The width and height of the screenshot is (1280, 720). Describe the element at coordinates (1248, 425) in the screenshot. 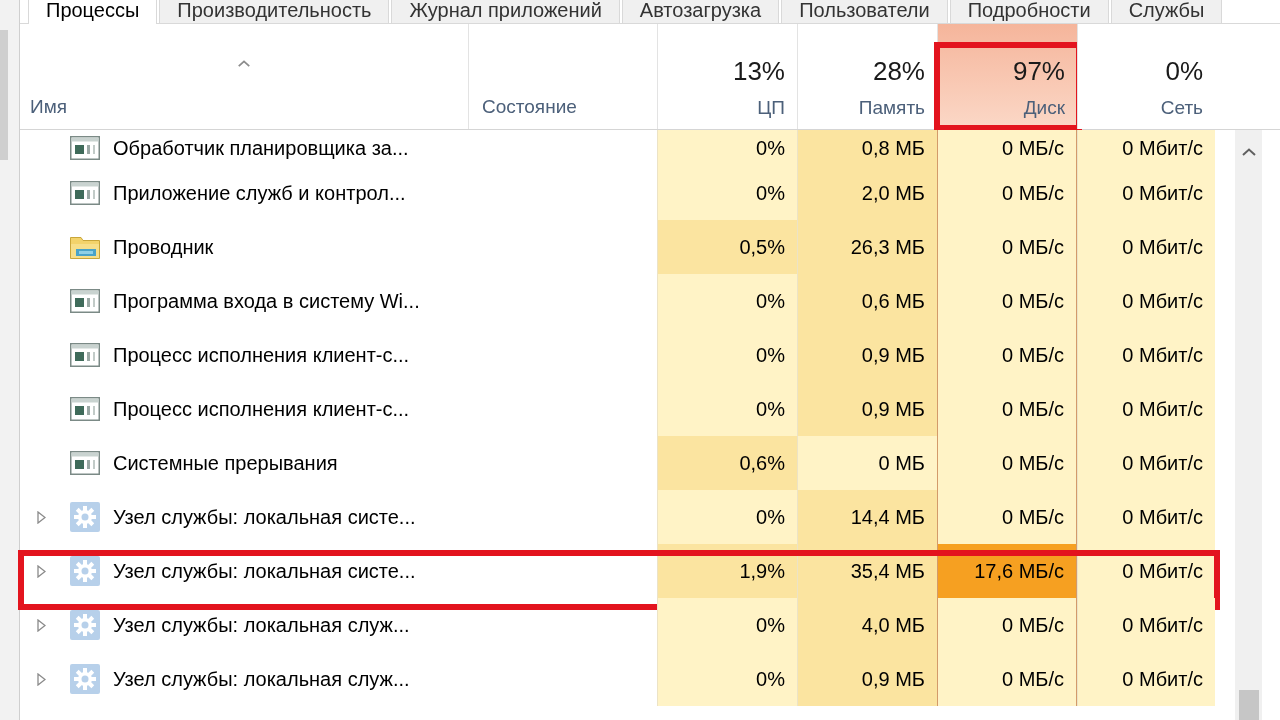

I see `scrollbar` at that location.